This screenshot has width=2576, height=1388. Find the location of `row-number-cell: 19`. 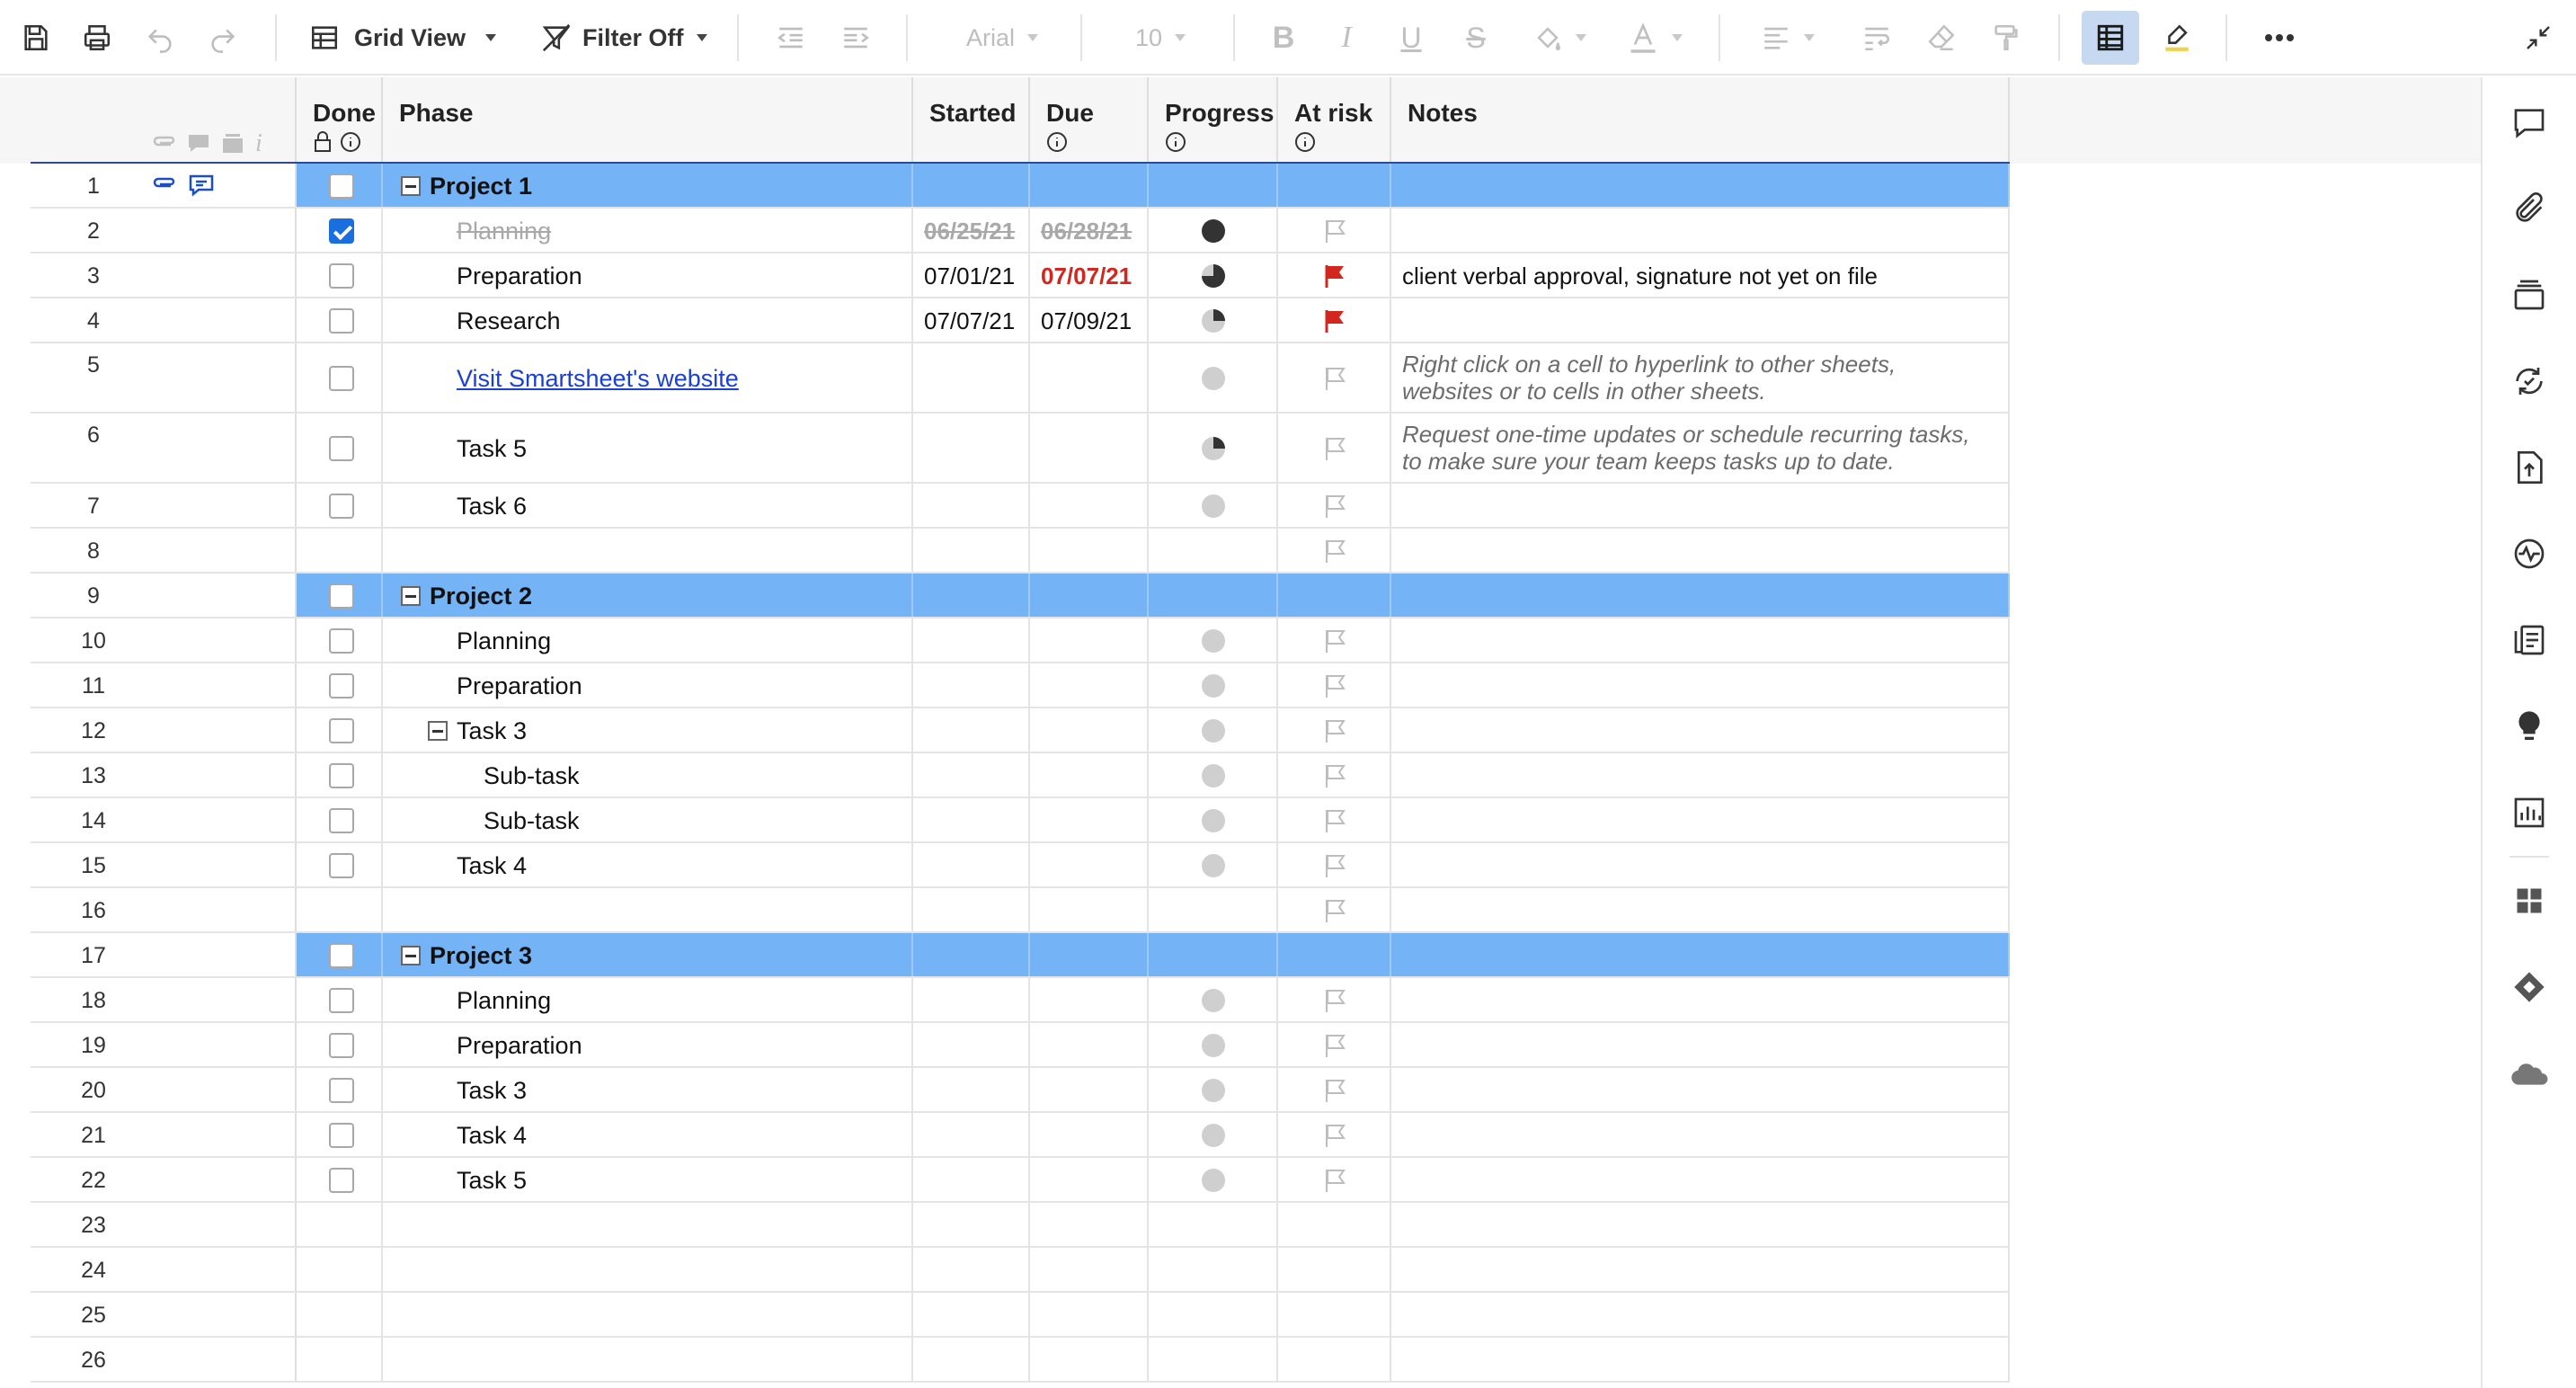

row-number-cell: 19 is located at coordinates (164, 1044).